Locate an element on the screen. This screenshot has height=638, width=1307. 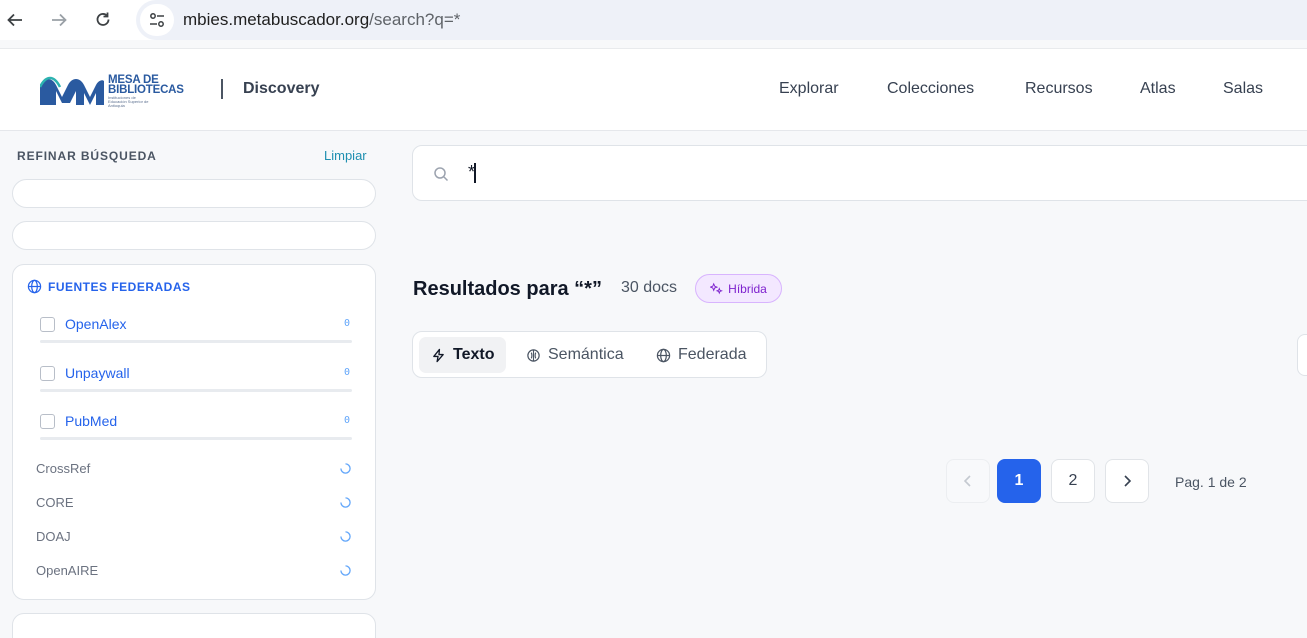
tab-federada: Federada is located at coordinates (701, 355).